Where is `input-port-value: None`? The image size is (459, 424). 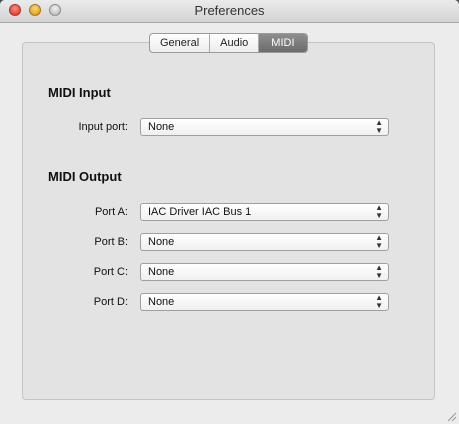
input-port-value: None is located at coordinates (161, 127).